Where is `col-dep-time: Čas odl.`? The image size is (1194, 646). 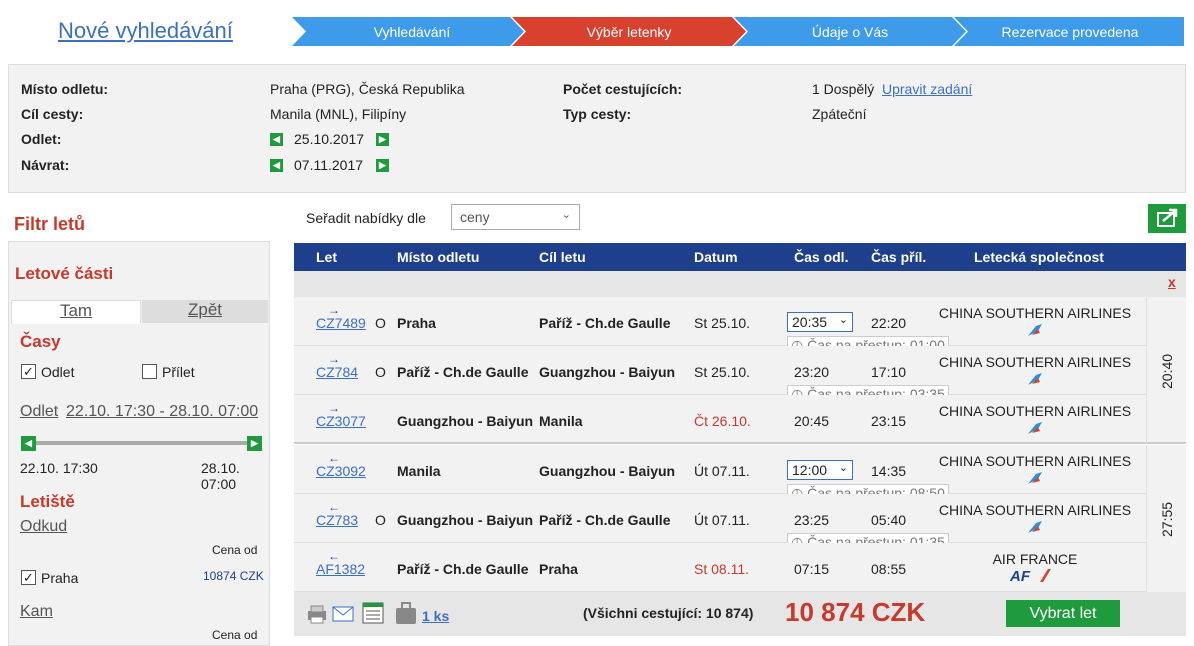
col-dep-time: Čas odl. is located at coordinates (821, 257).